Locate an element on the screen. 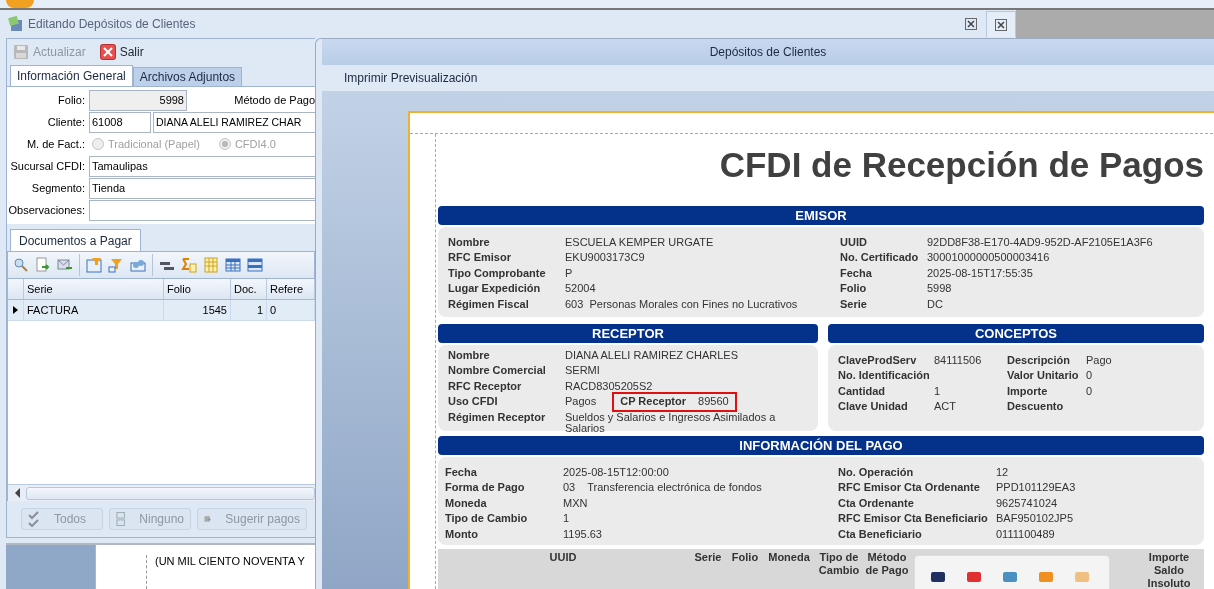 Image resolution: width=1214 pixels, height=589 pixels. folio-field: 5998 is located at coordinates (138, 100).